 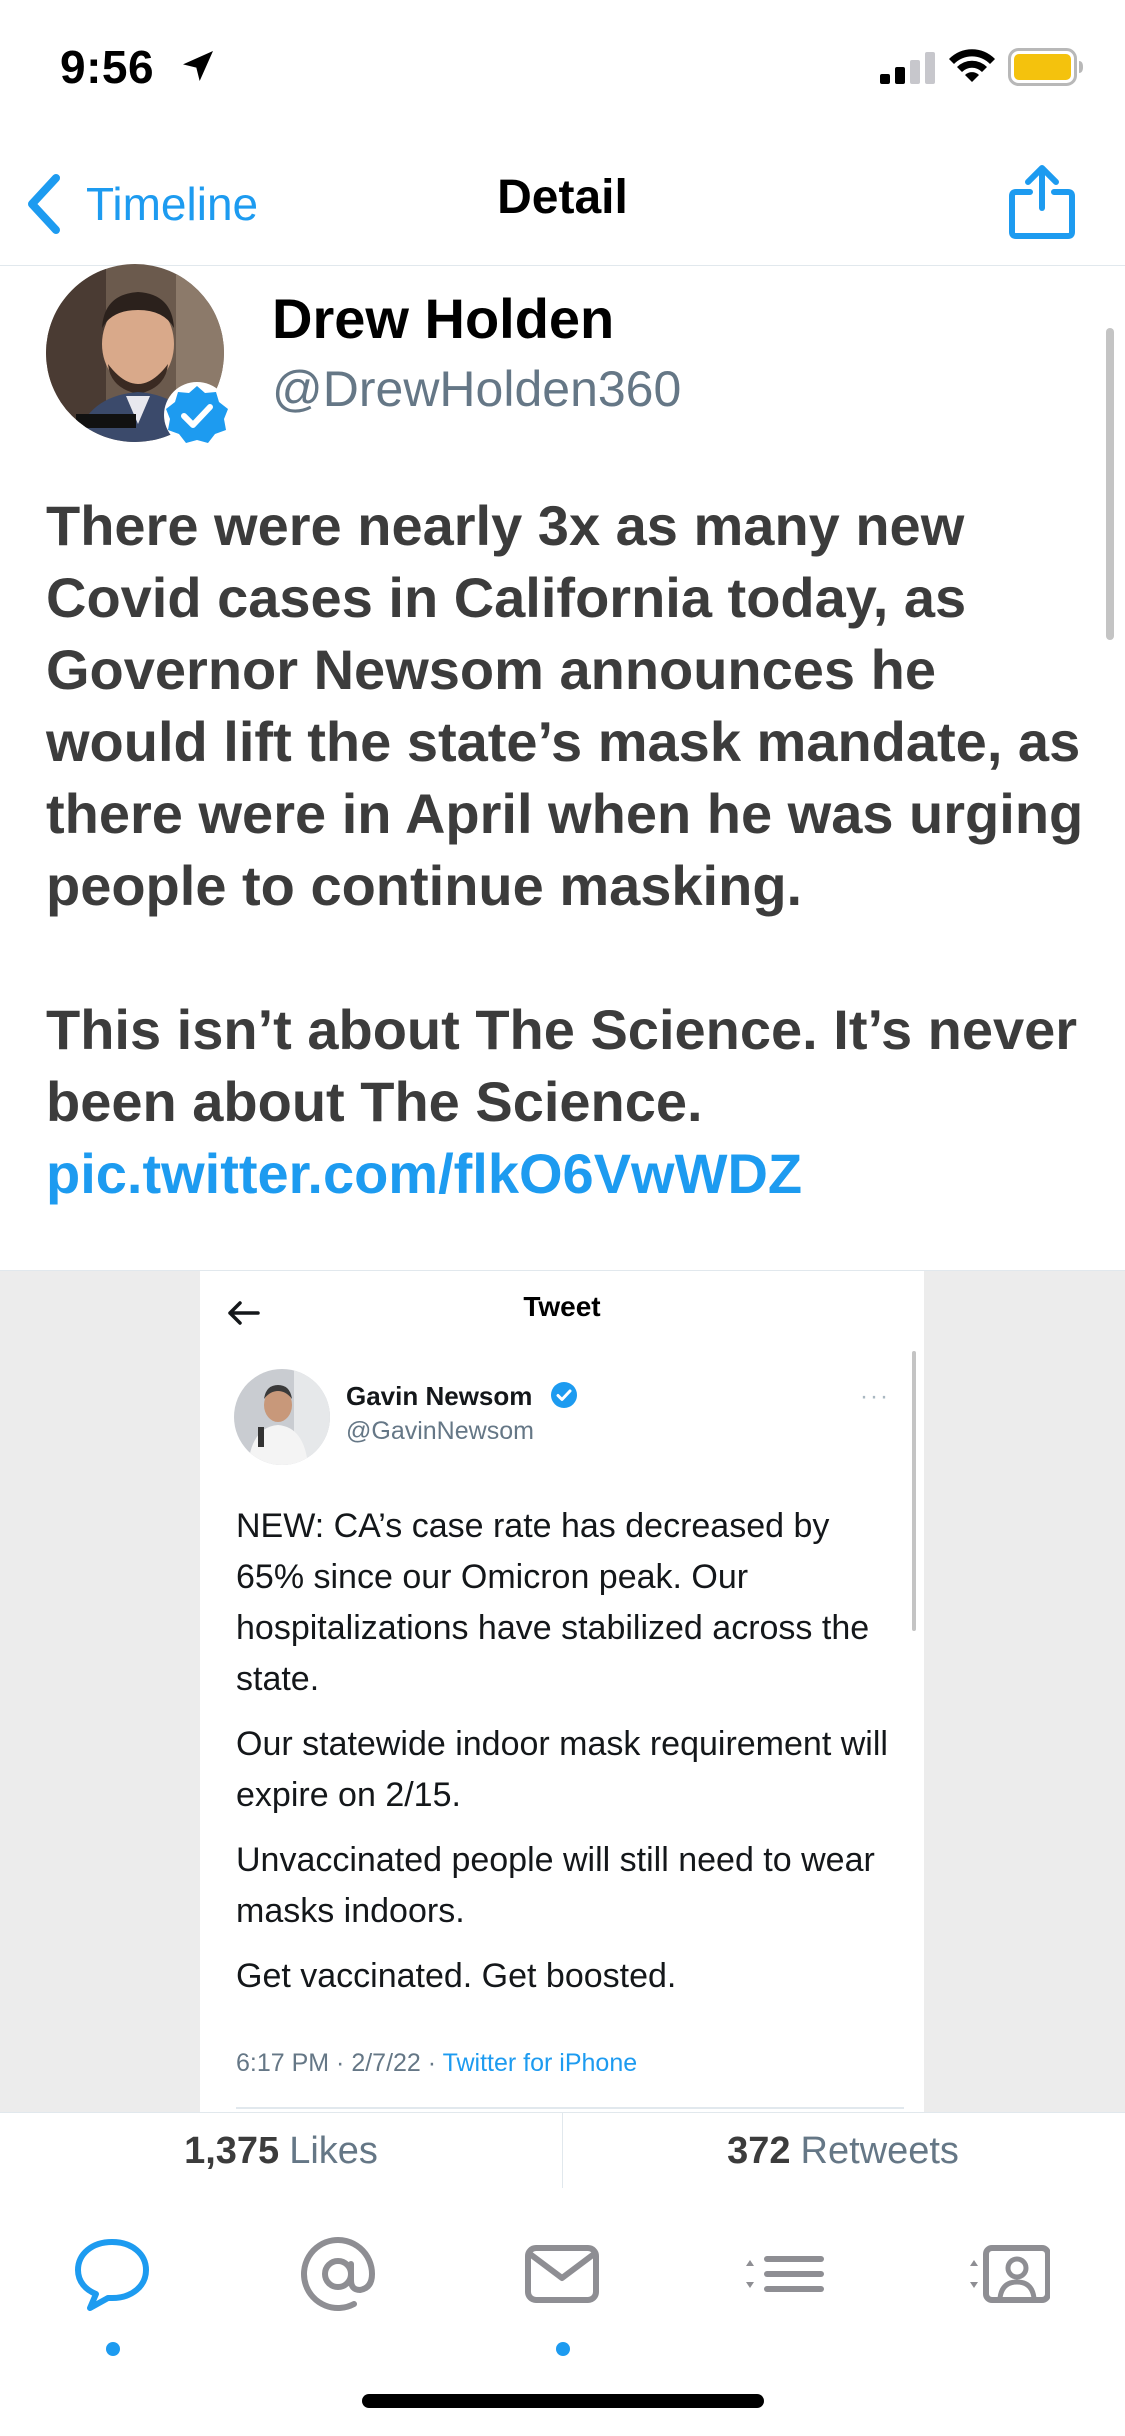 I want to click on chat-bubble-icon, so click(x=112, y=2275).